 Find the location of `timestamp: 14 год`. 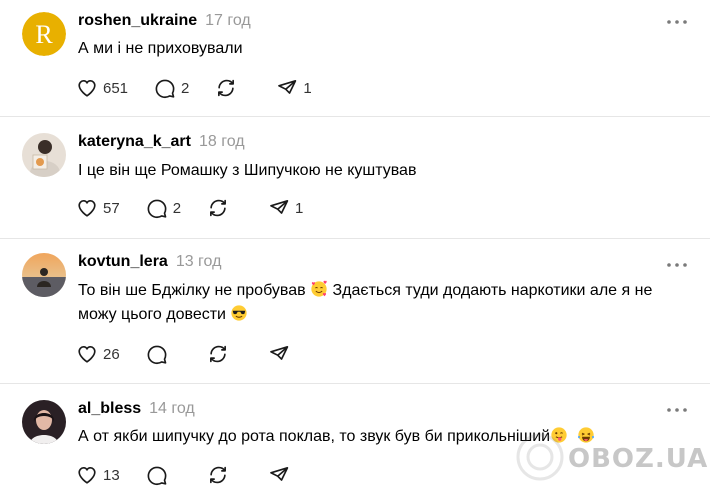

timestamp: 14 год is located at coordinates (172, 409).